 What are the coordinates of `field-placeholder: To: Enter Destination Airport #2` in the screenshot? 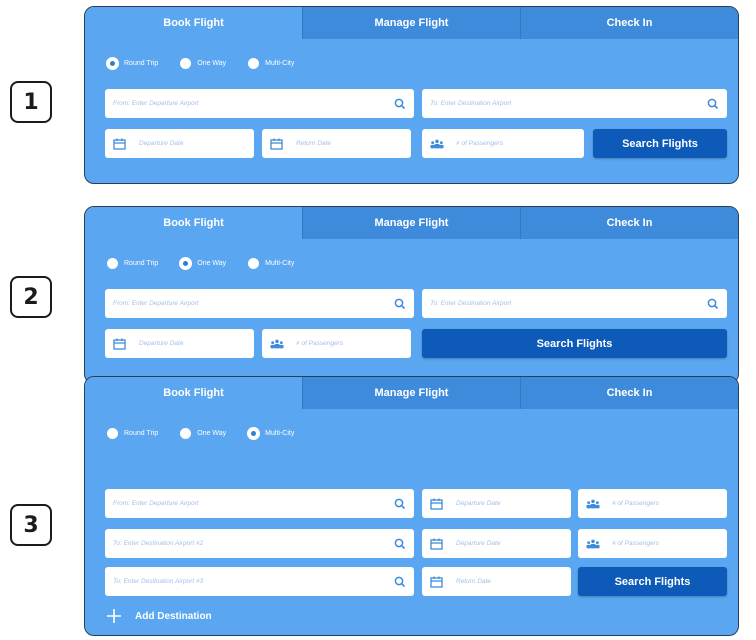 It's located at (158, 543).